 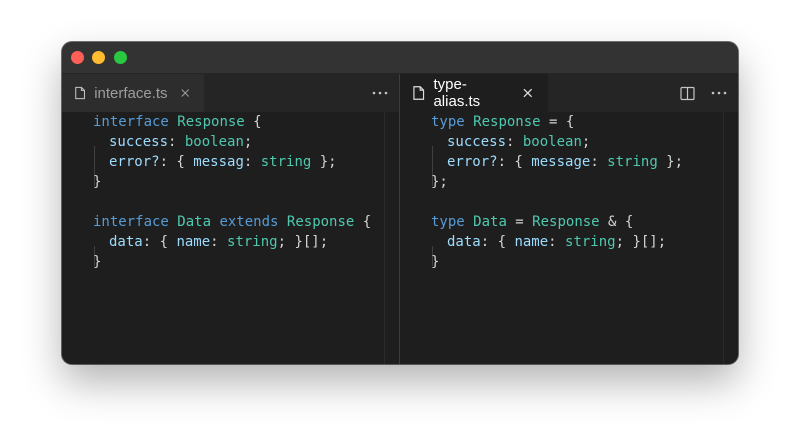 What do you see at coordinates (519, 222) in the screenshot?
I see `code-token: =` at bounding box center [519, 222].